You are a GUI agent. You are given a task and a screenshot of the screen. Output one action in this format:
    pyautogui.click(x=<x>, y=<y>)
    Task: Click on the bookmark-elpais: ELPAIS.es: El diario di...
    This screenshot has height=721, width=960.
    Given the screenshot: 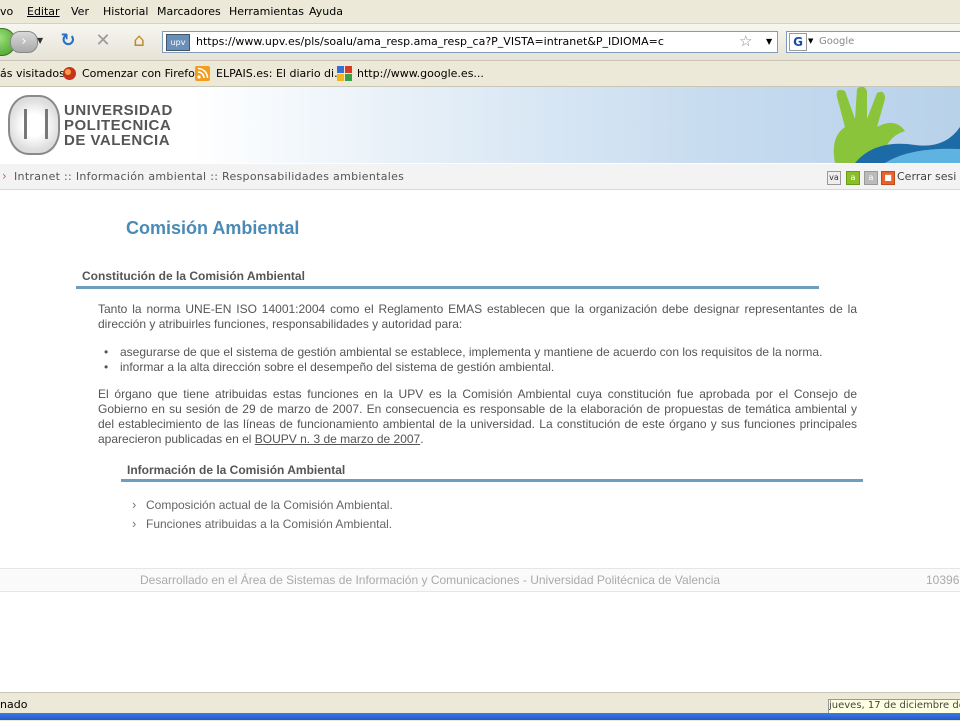 What is the action you would take?
    pyautogui.click(x=280, y=73)
    